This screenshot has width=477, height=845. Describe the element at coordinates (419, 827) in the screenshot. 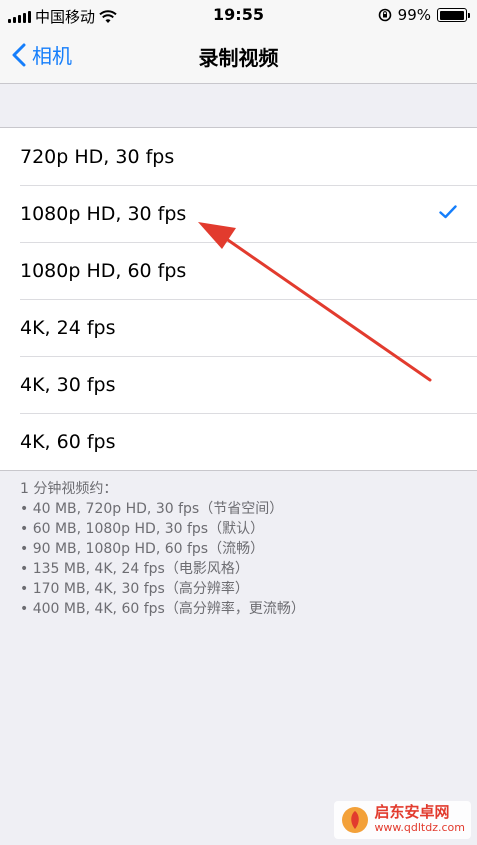

I see `watermark-url: www.qdltdz.com` at that location.